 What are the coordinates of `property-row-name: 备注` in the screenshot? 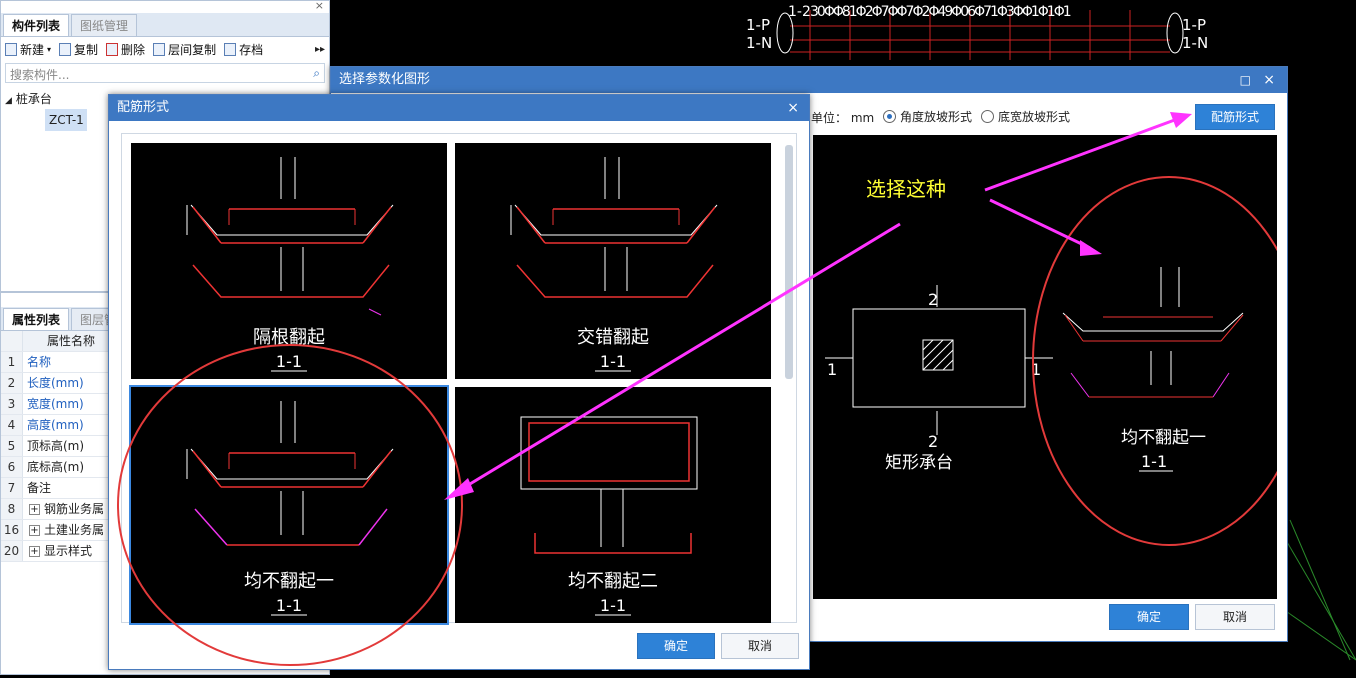 It's located at (39, 488).